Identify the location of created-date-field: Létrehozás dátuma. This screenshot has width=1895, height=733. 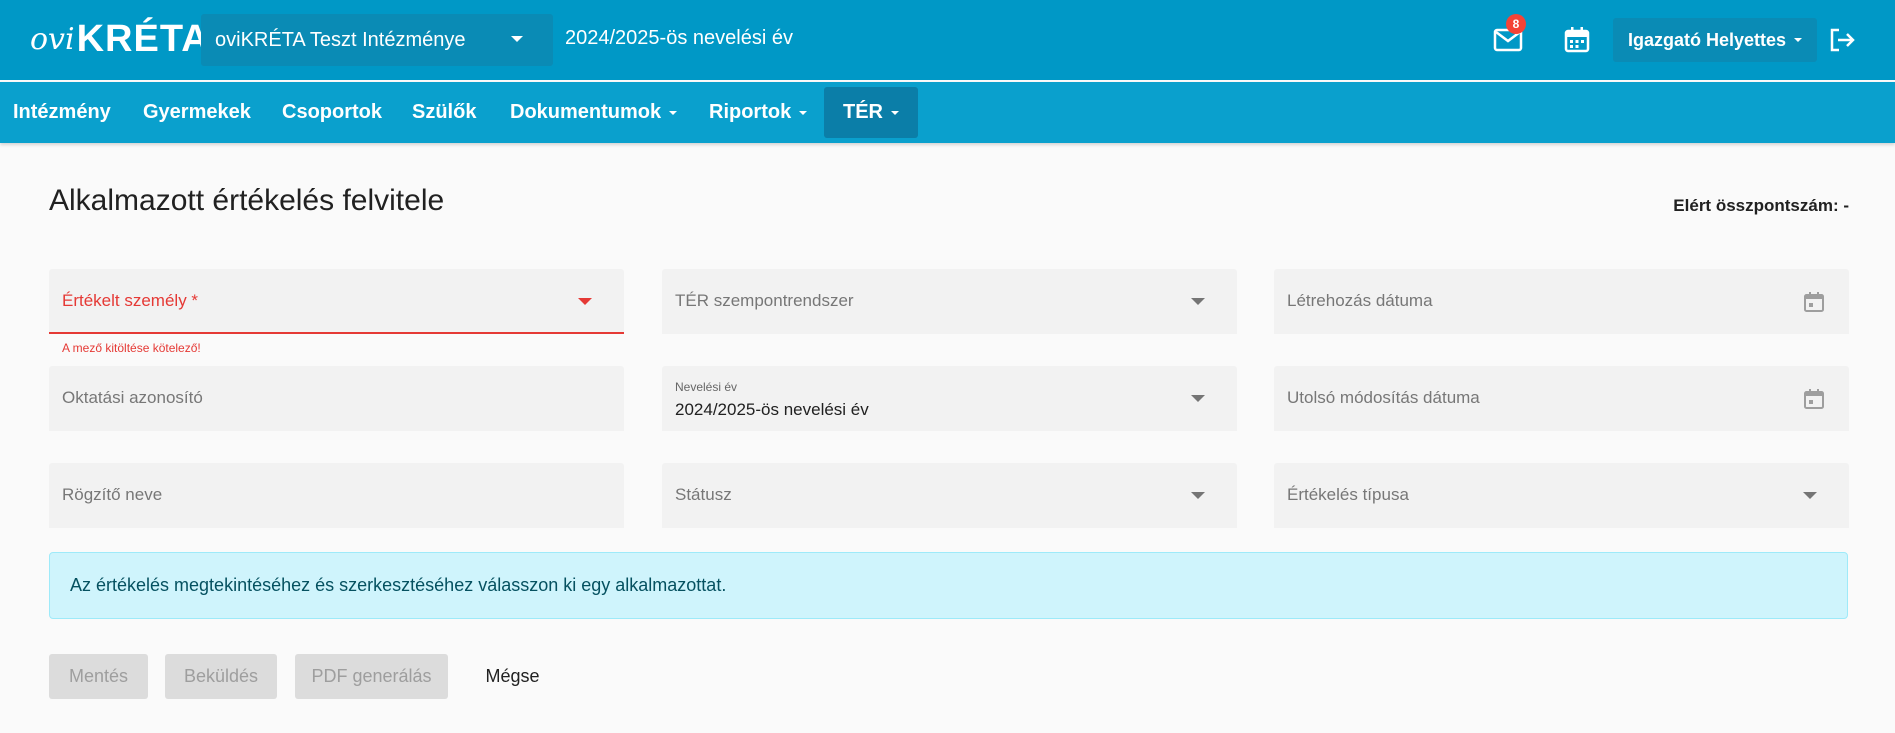
(1561, 301).